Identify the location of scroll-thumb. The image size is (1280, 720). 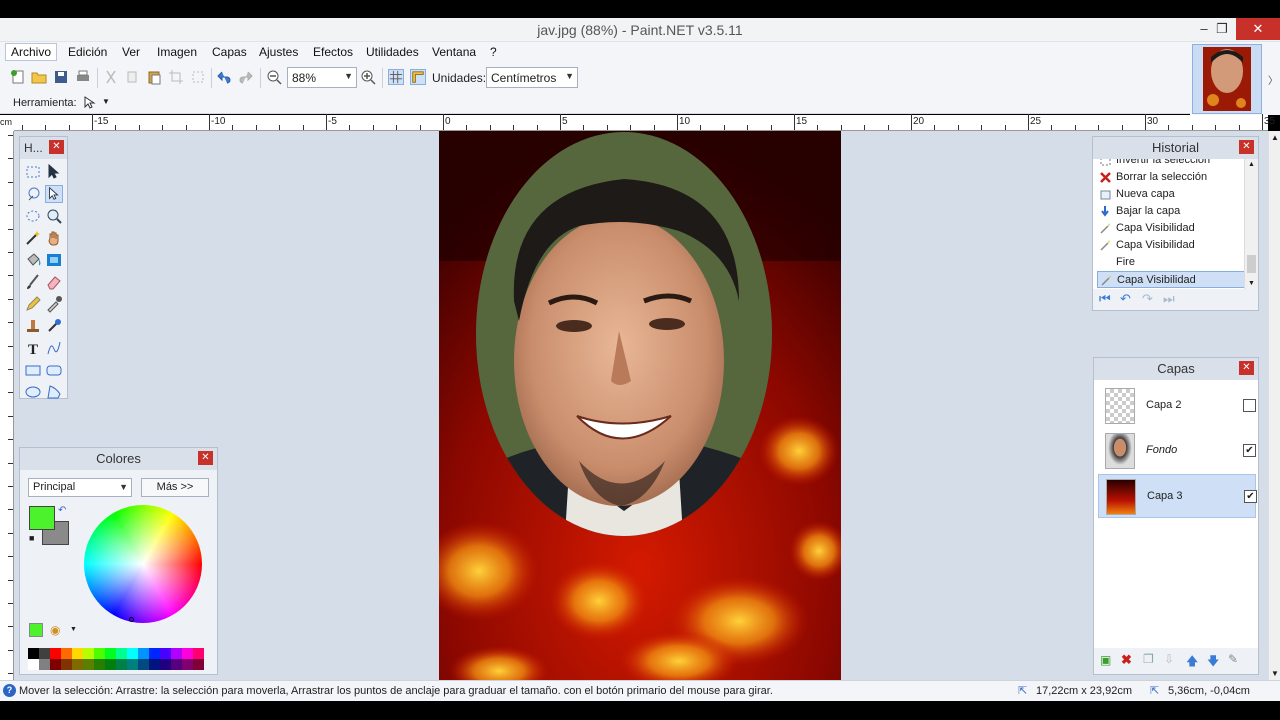
(1251, 264).